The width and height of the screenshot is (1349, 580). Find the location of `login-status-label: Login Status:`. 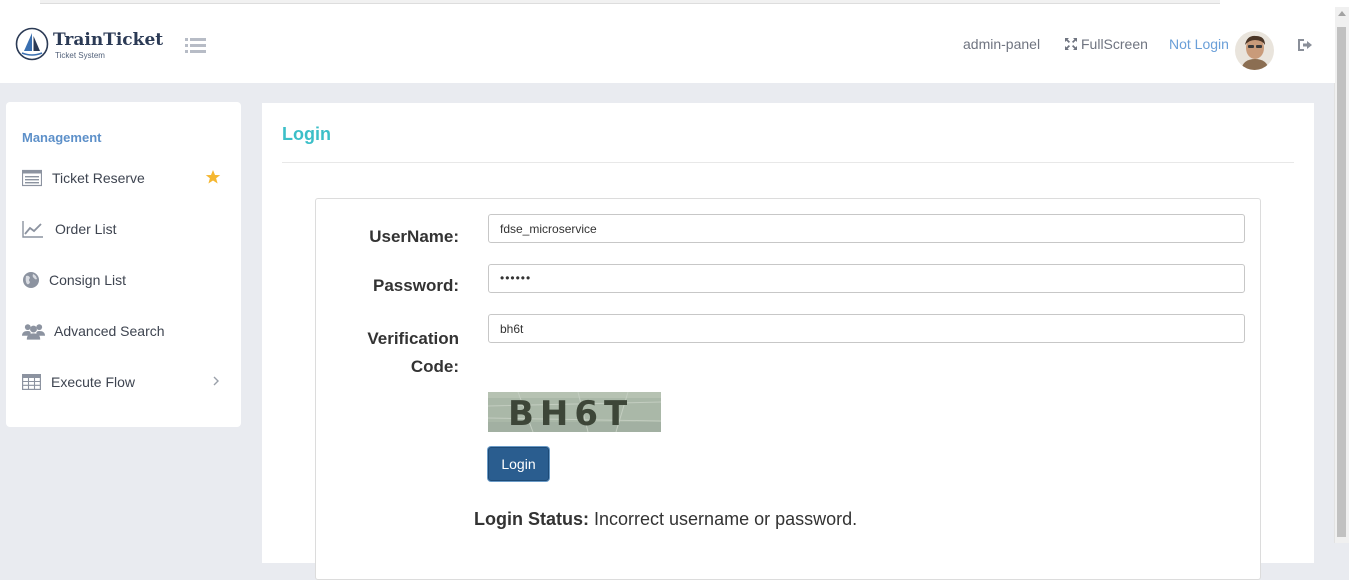

login-status-label: Login Status: is located at coordinates (531, 519).